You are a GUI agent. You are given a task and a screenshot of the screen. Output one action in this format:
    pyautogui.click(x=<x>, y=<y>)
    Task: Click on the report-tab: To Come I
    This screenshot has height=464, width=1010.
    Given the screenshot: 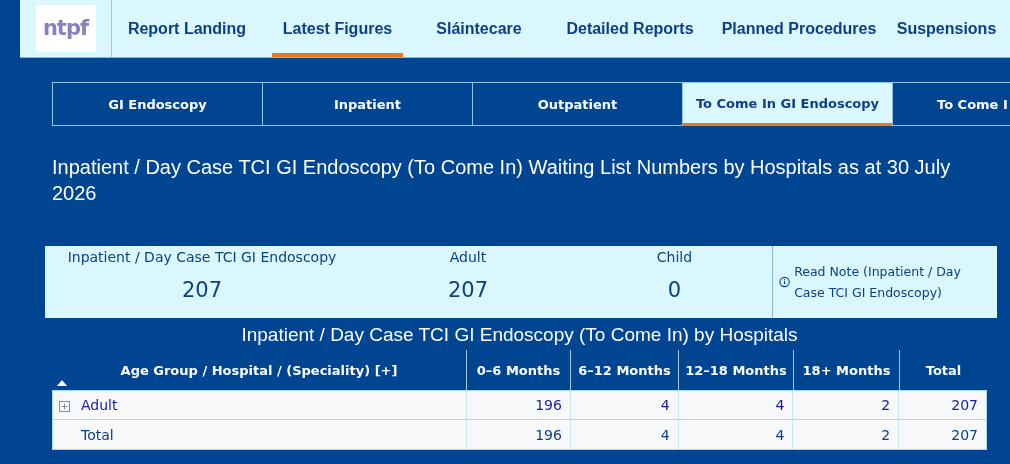 What is the action you would take?
    pyautogui.click(x=951, y=104)
    